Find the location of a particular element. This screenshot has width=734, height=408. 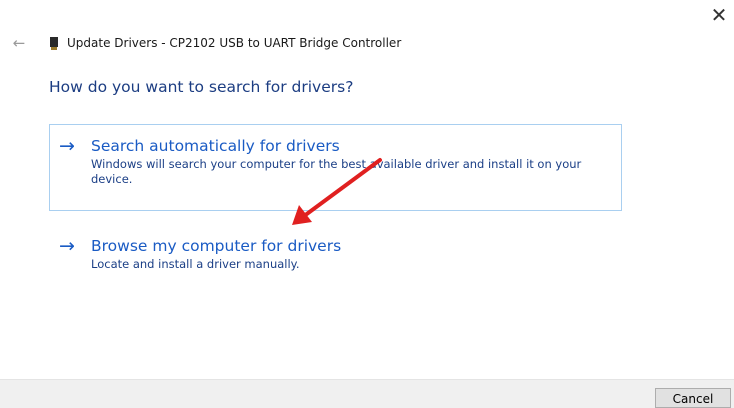

cancel-button: Cancel is located at coordinates (693, 398).